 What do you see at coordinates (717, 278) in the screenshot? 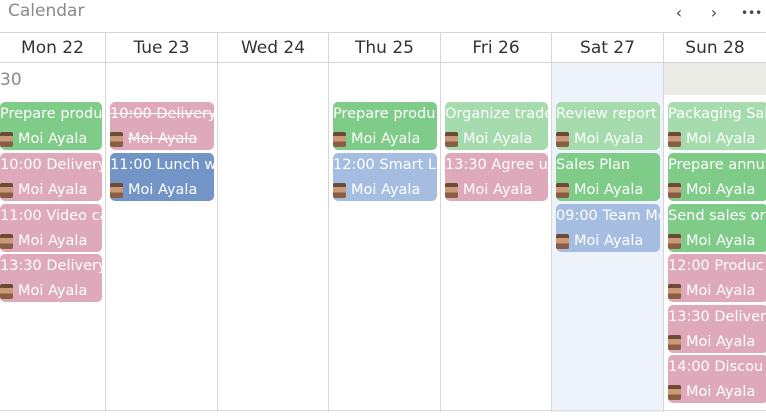
I see `calendar-event: 12:00 Produc Moi Ayala` at bounding box center [717, 278].